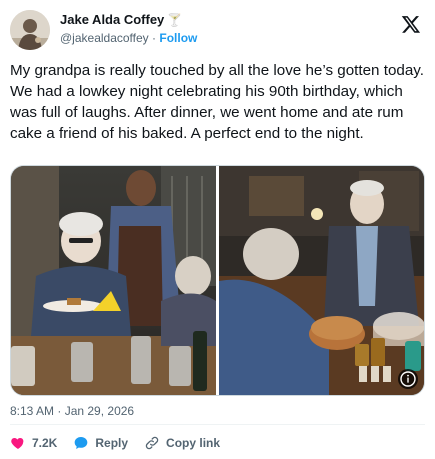  Describe the element at coordinates (45, 443) in the screenshot. I see `like-count: 7.2K` at that location.